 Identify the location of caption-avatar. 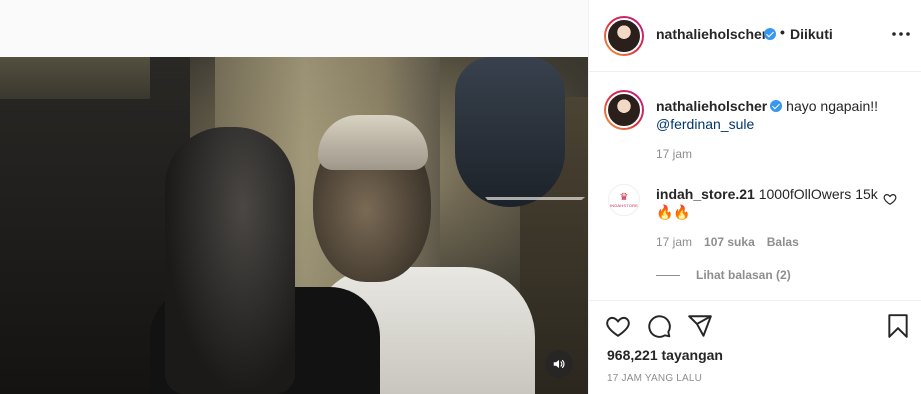
(624, 110).